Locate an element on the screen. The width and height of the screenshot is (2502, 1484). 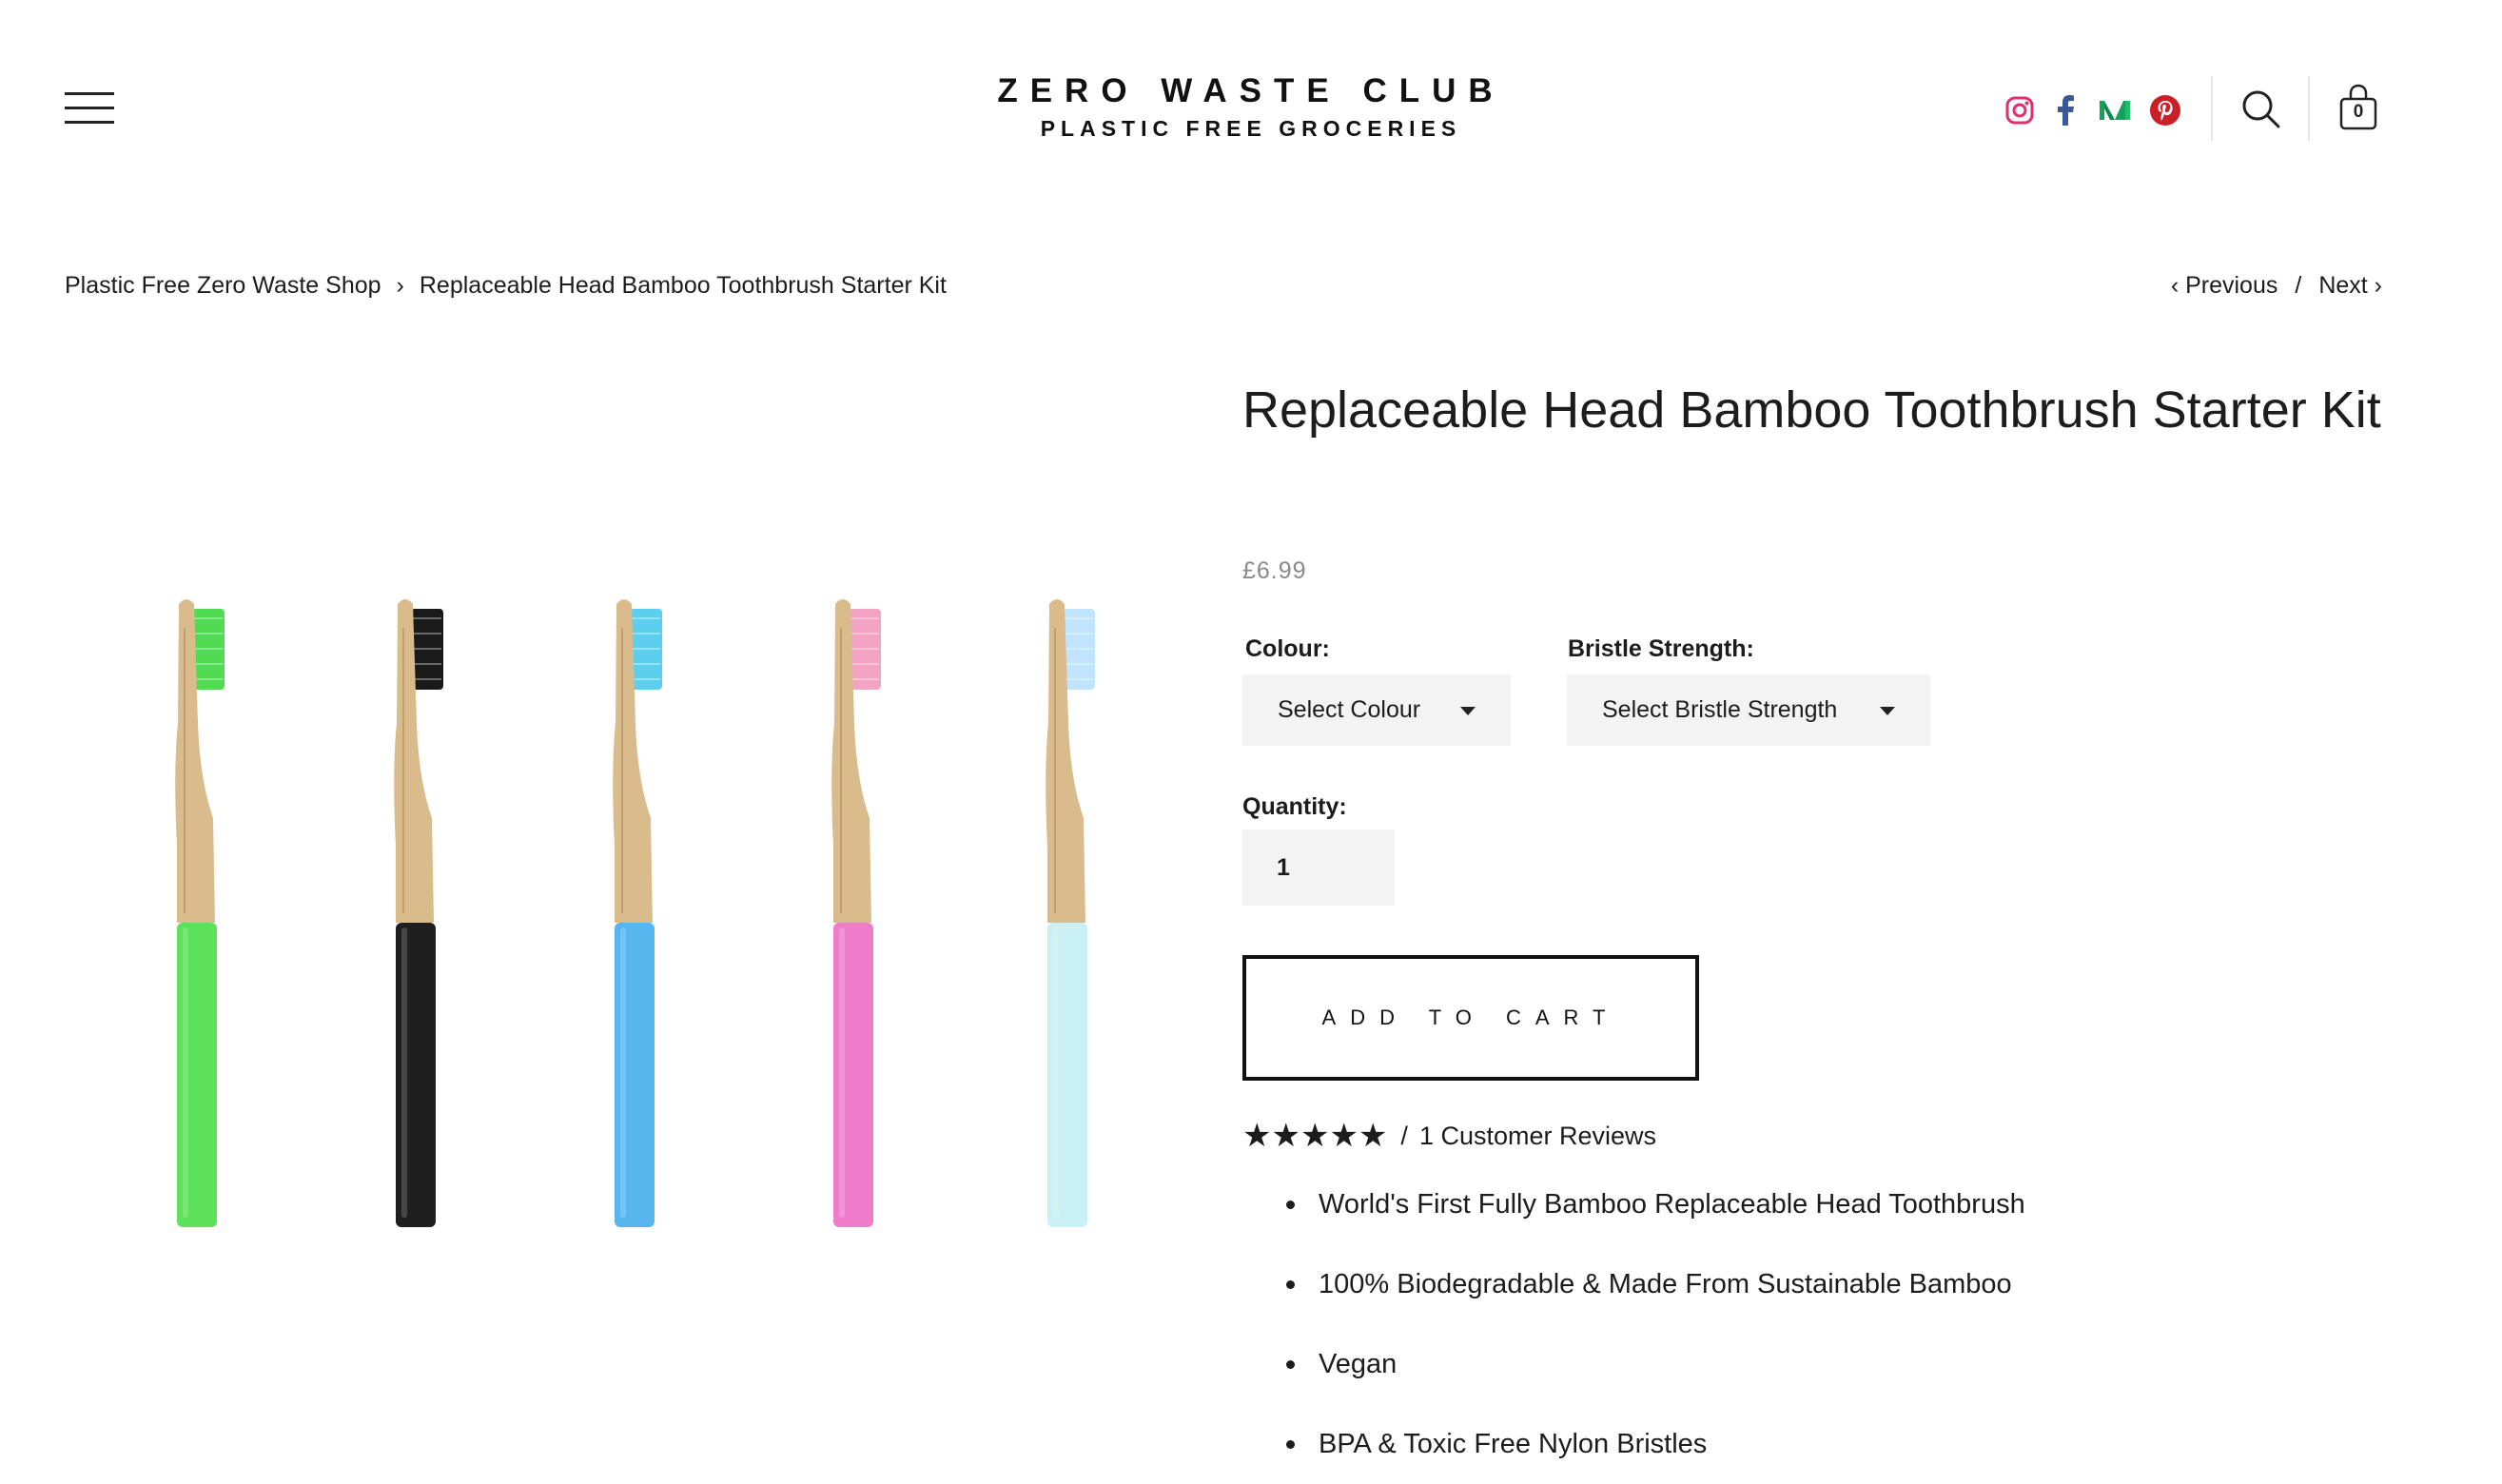
previous-product-link: ‹ Previous is located at coordinates (2224, 285).